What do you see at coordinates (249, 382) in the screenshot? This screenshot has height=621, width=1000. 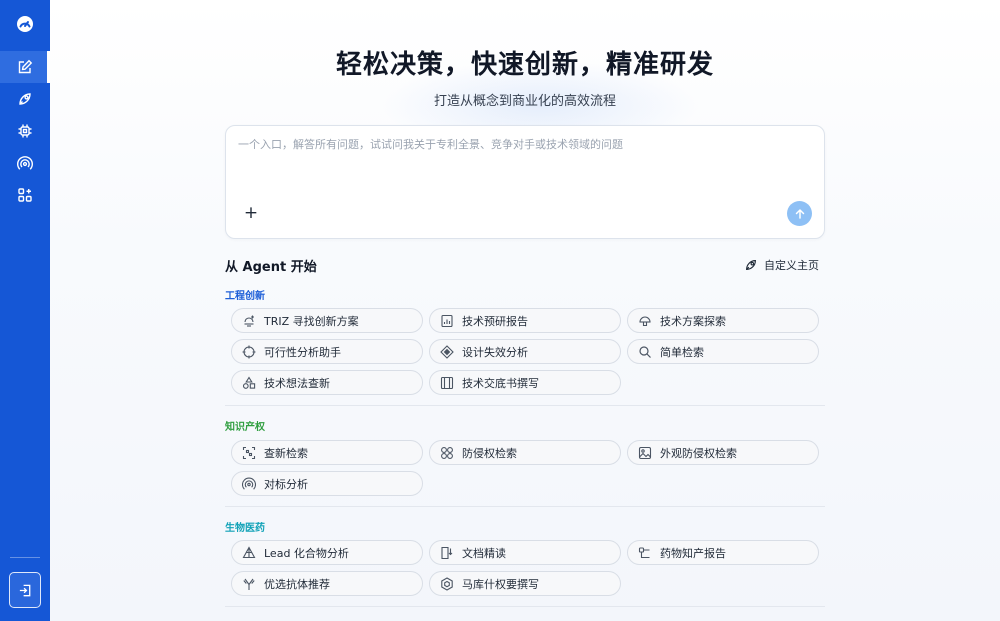 I see `shapes-icon` at bounding box center [249, 382].